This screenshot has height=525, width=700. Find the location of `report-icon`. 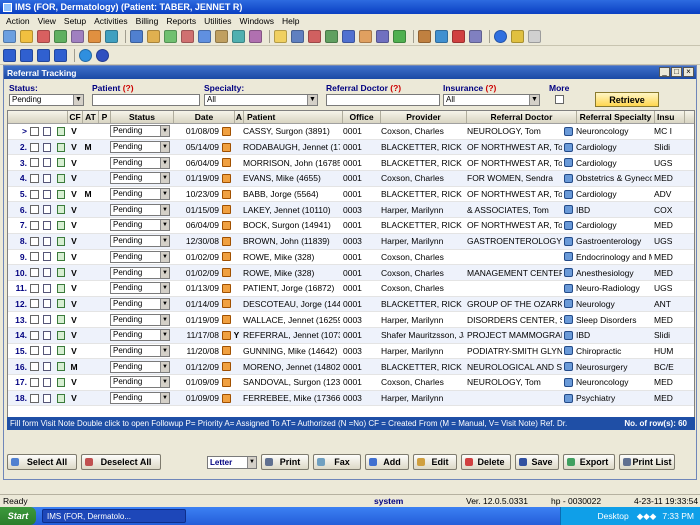

report-icon is located at coordinates (238, 36).